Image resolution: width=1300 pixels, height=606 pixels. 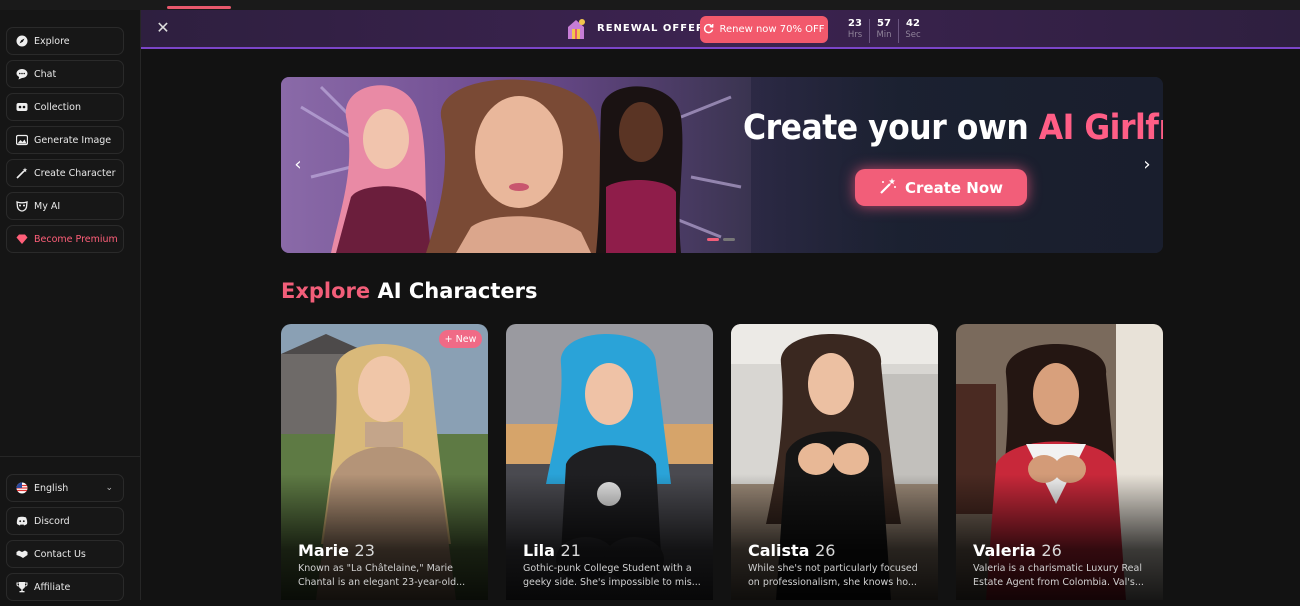 I want to click on timer-hours: 23 Hrs, so click(x=855, y=31).